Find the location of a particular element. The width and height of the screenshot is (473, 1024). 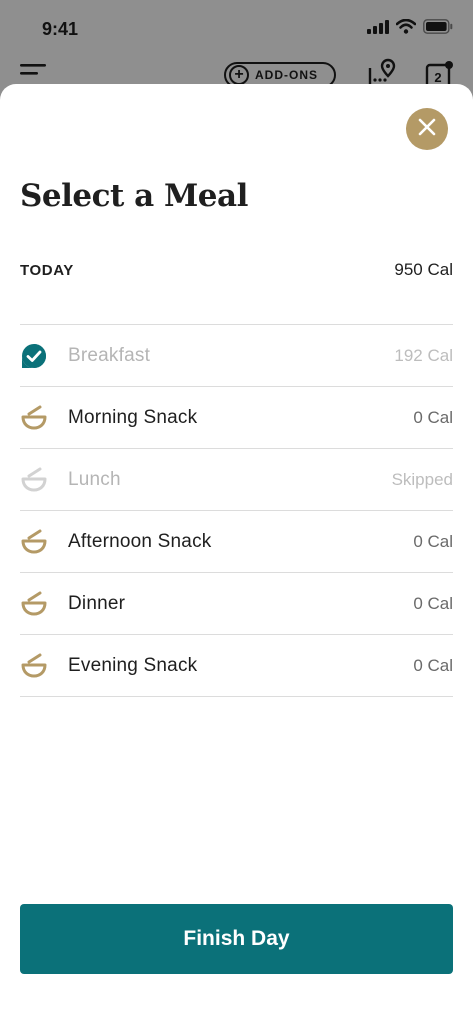

checkmark-icon is located at coordinates (34, 356).